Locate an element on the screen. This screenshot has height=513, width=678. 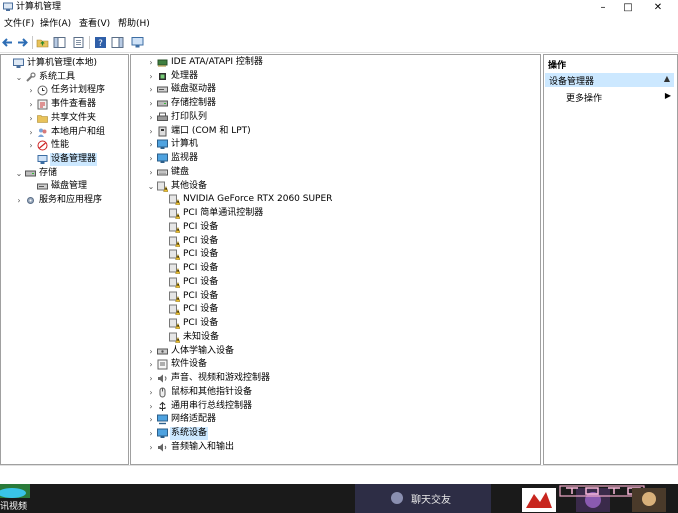
taskbar-video-label: 讯视频 is located at coordinates (13, 505).